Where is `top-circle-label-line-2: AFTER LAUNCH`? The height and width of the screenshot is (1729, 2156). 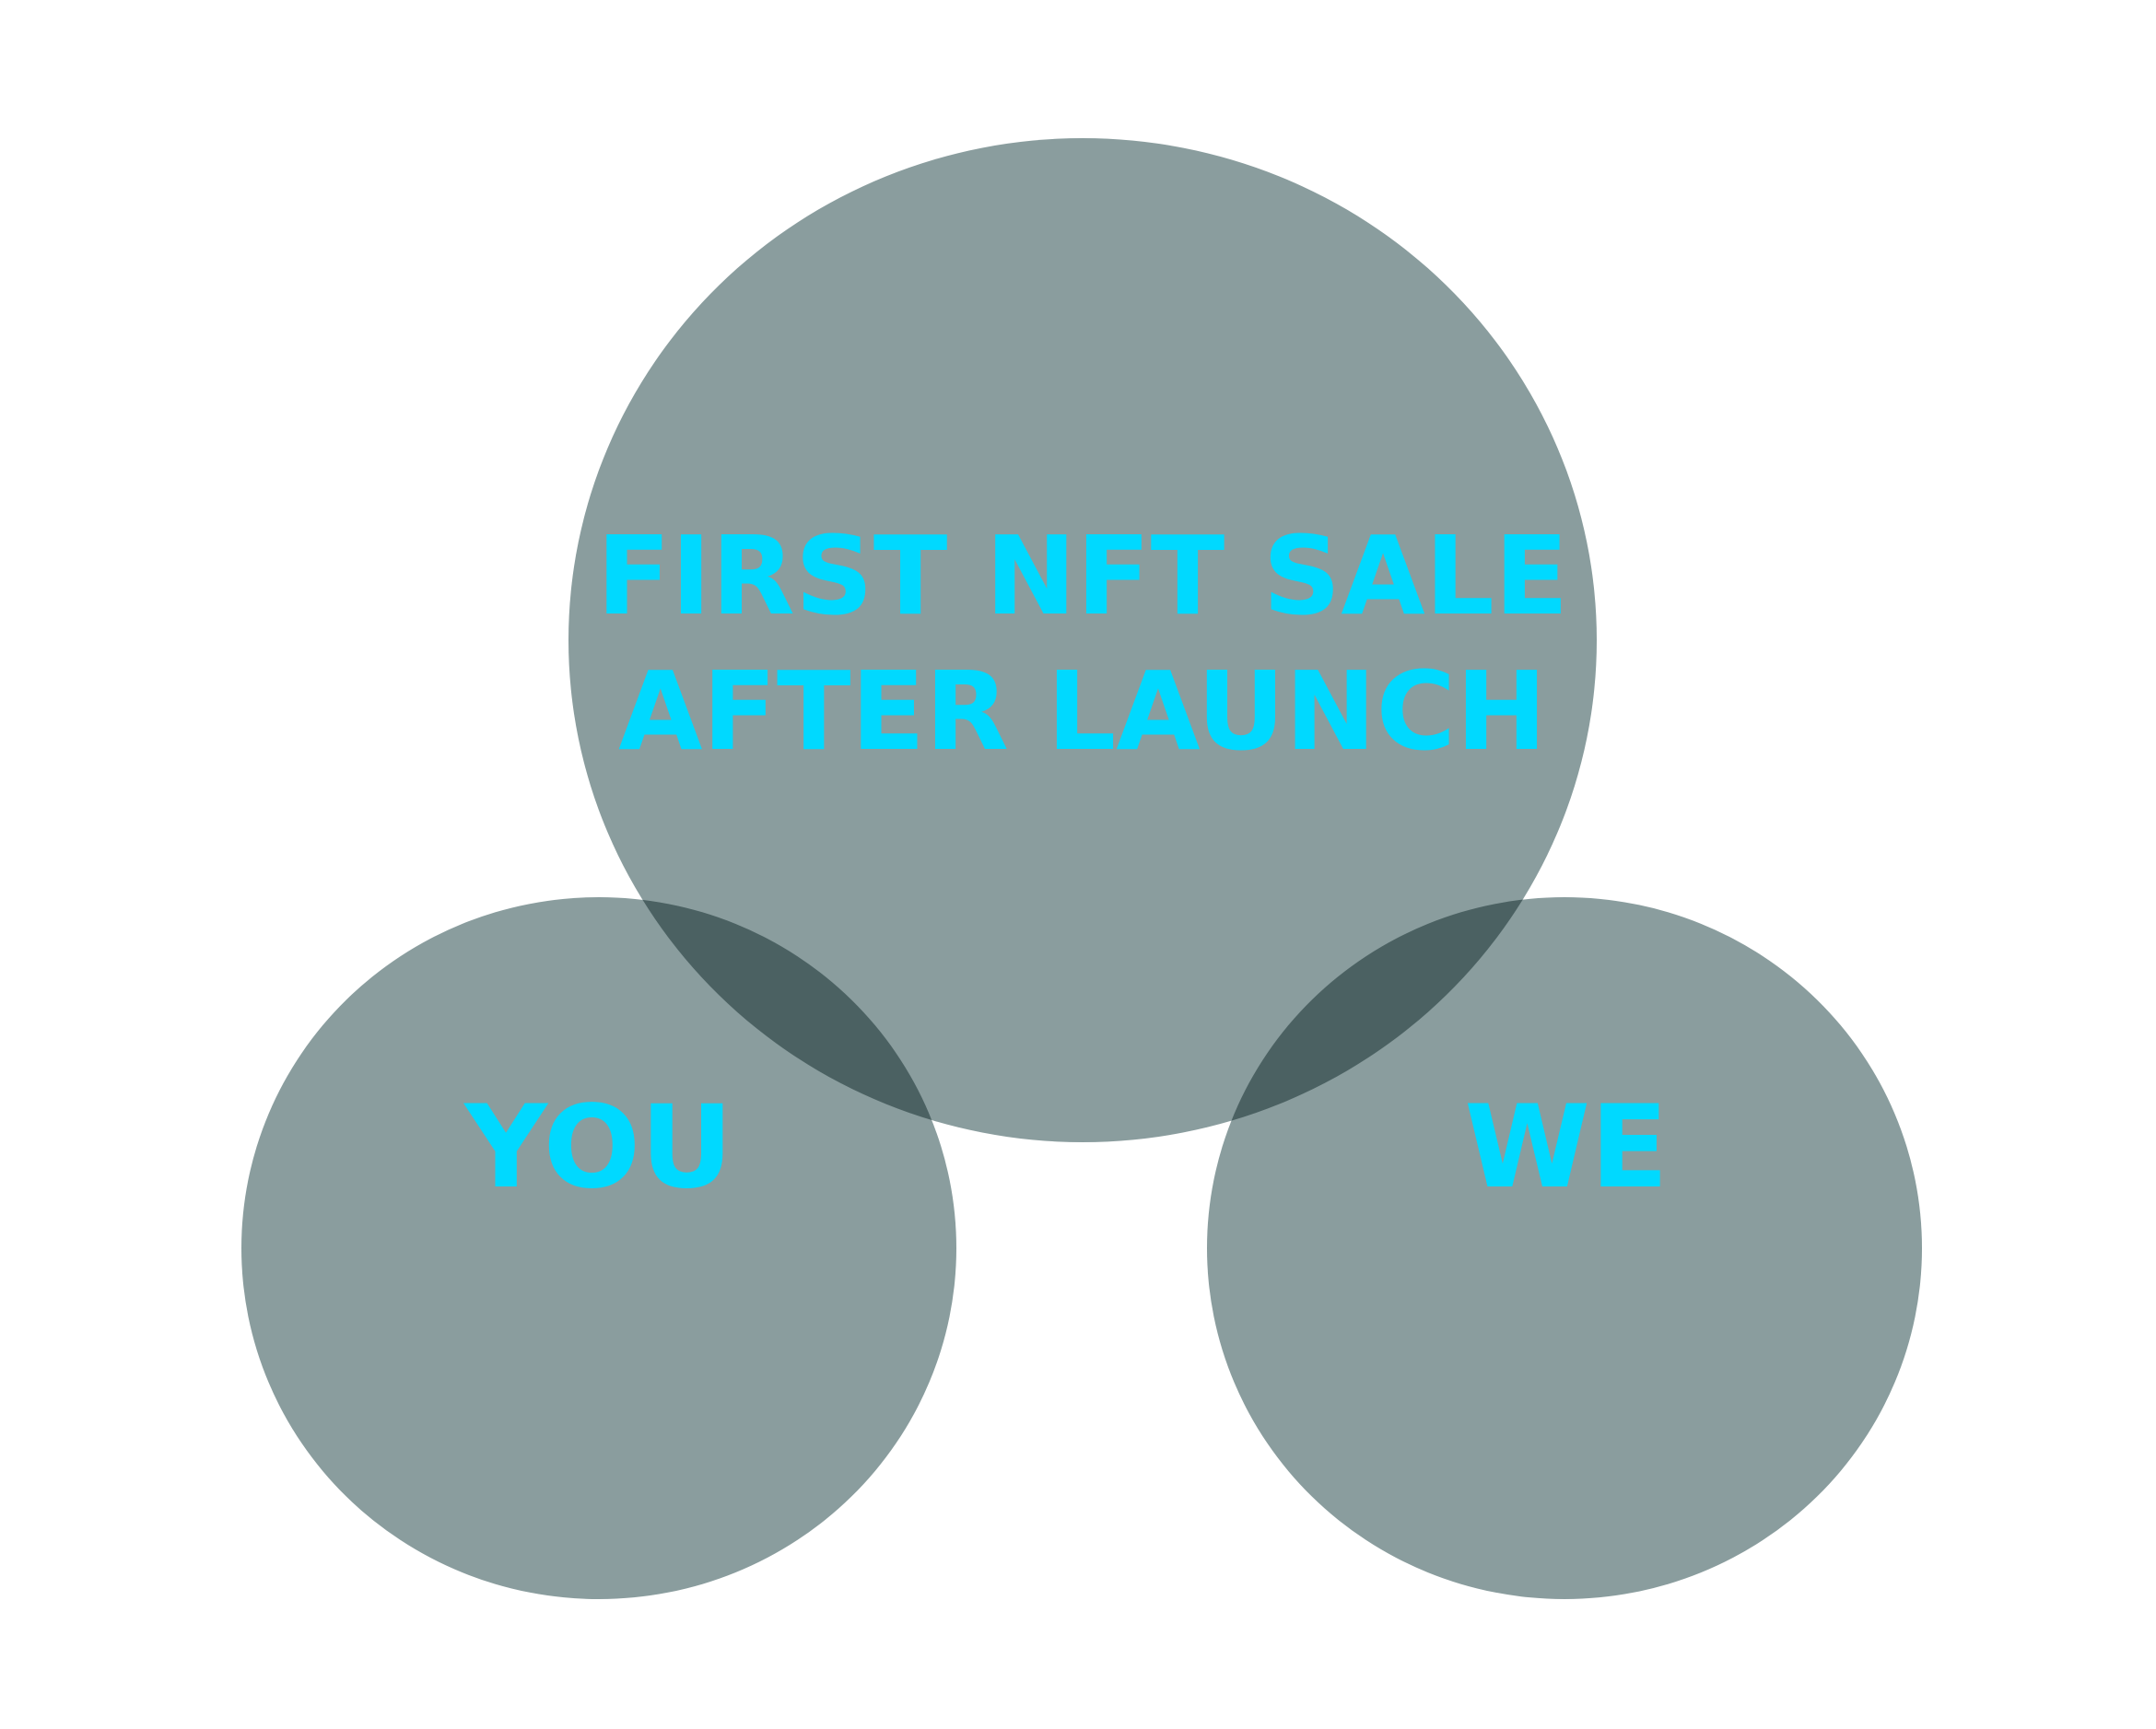
top-circle-label-line-2: AFTER LAUNCH is located at coordinates (1082, 712).